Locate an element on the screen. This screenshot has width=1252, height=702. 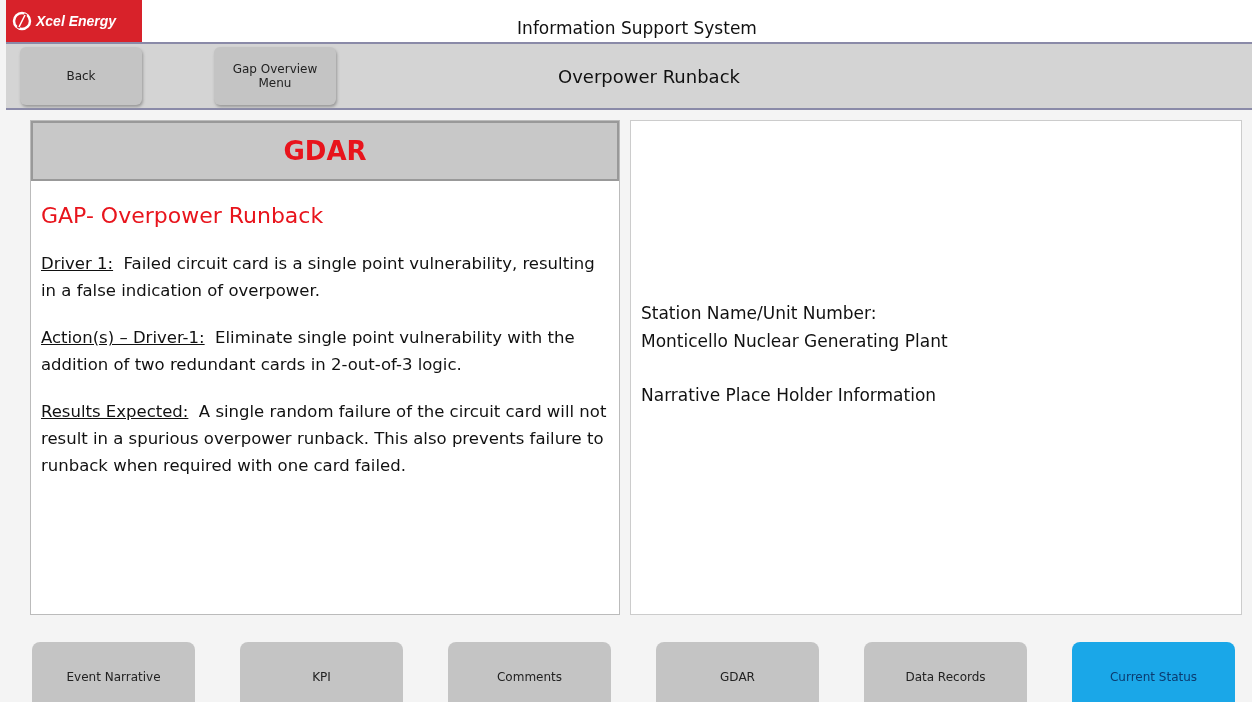
logo-text: Xcel Energy is located at coordinates (76, 21).